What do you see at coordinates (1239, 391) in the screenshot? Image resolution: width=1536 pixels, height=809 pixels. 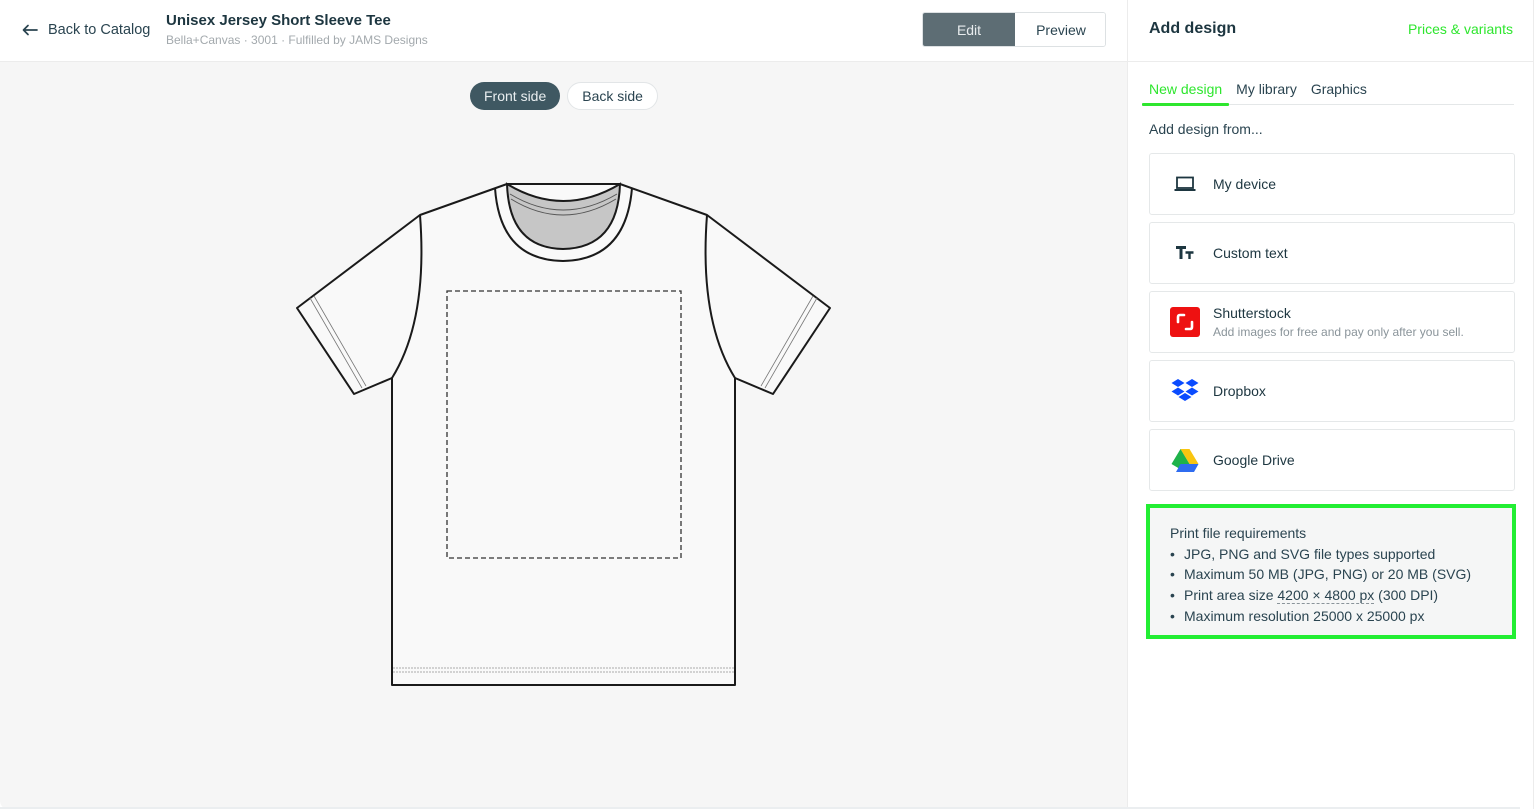 I see `source-label: Dropbox` at bounding box center [1239, 391].